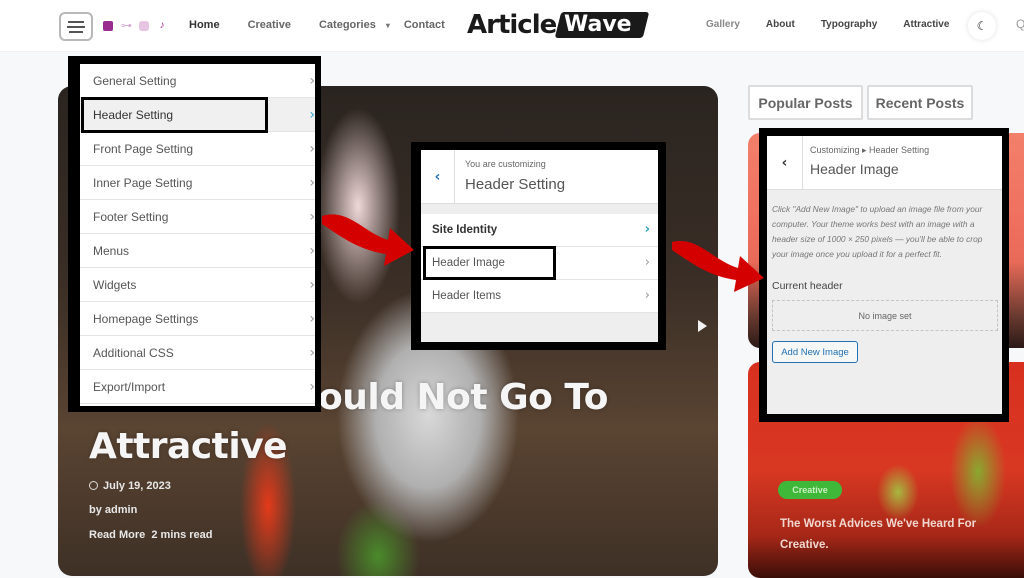 The image size is (1024, 578). I want to click on nav-link-creative: Creative, so click(269, 25).